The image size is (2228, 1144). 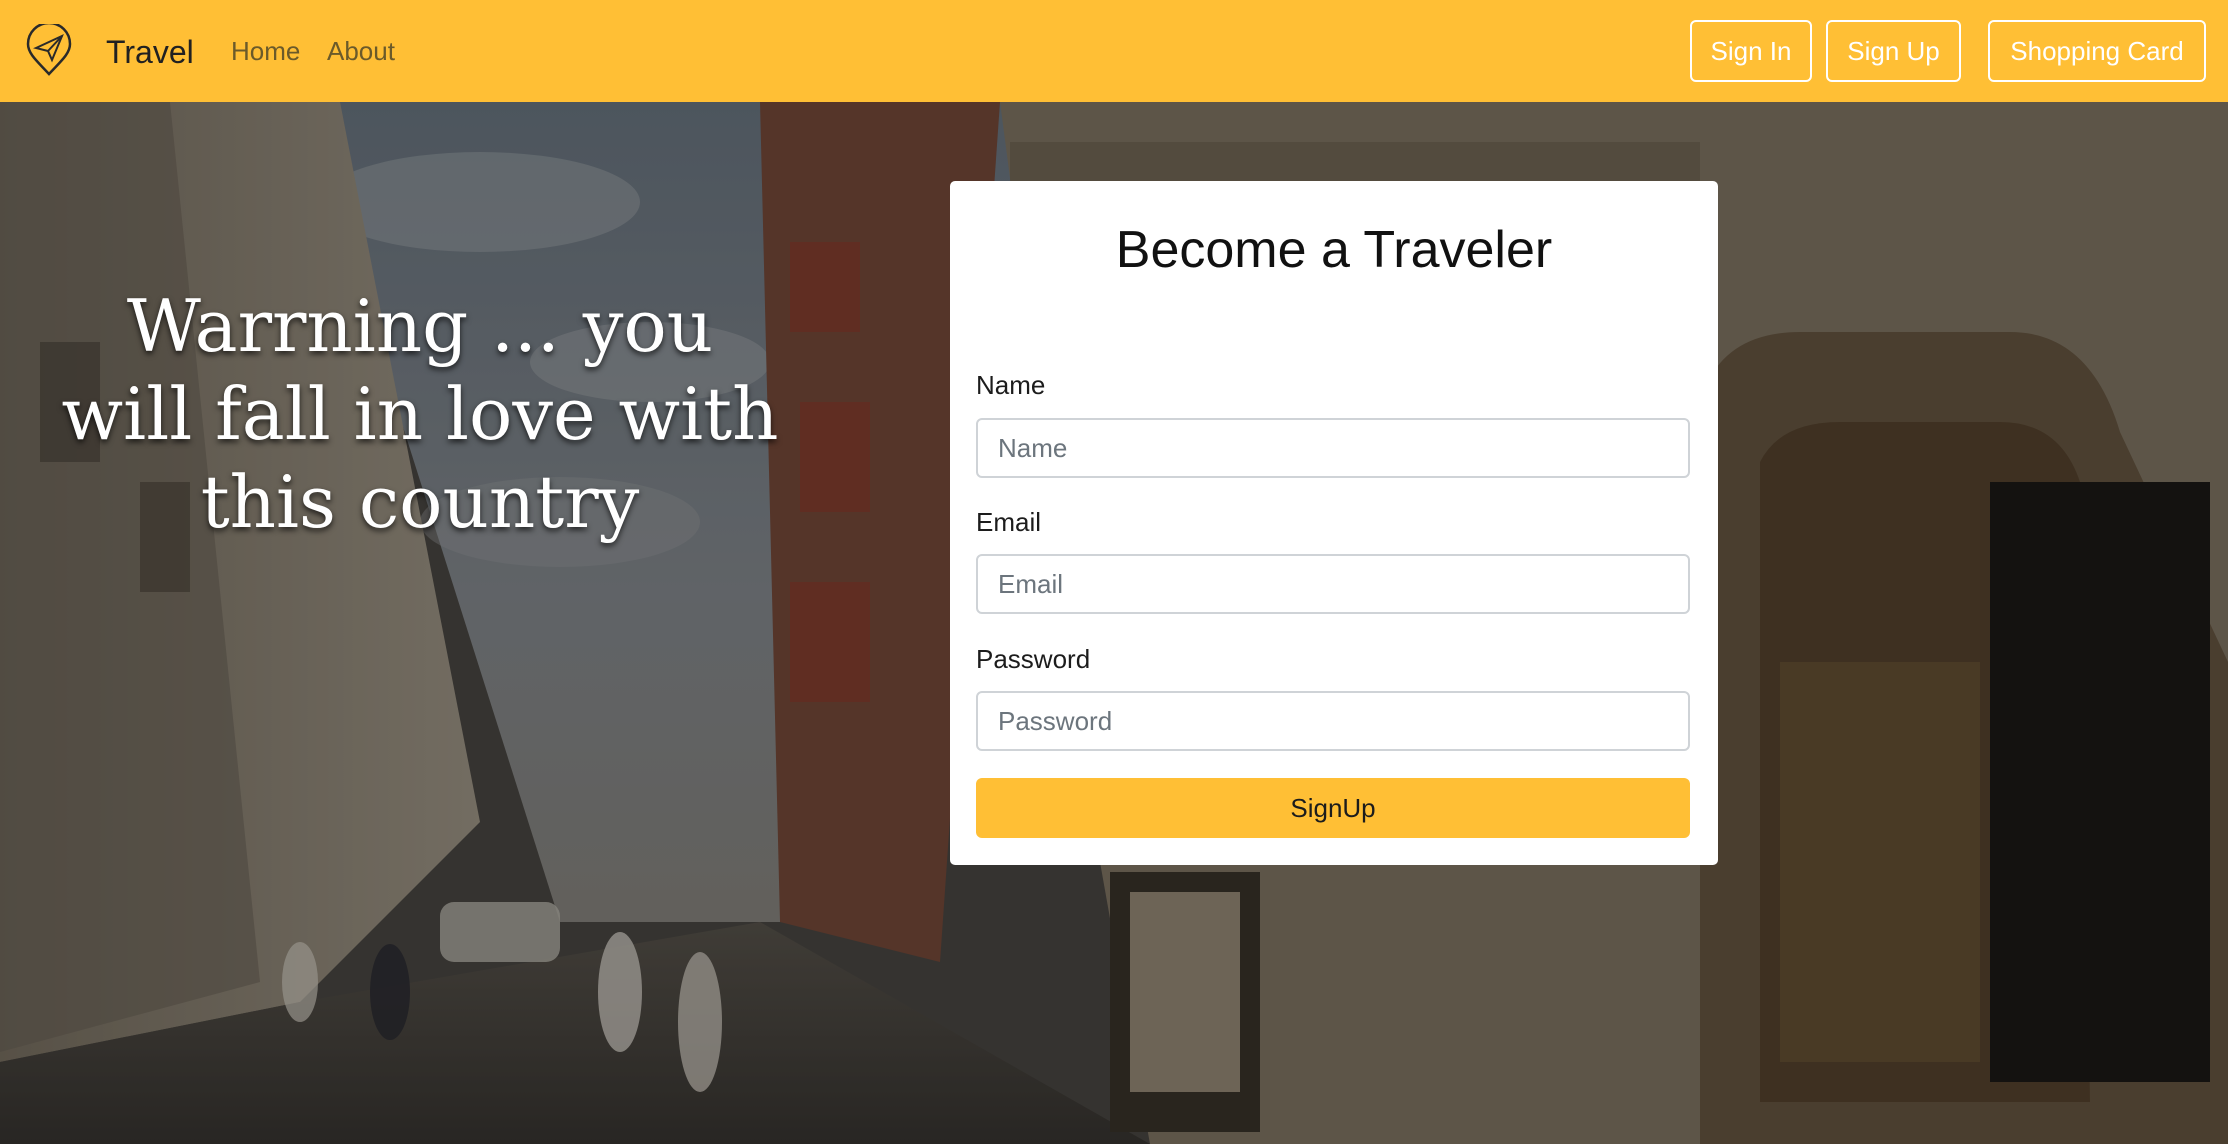 I want to click on nav-link-home: Home, so click(x=265, y=51).